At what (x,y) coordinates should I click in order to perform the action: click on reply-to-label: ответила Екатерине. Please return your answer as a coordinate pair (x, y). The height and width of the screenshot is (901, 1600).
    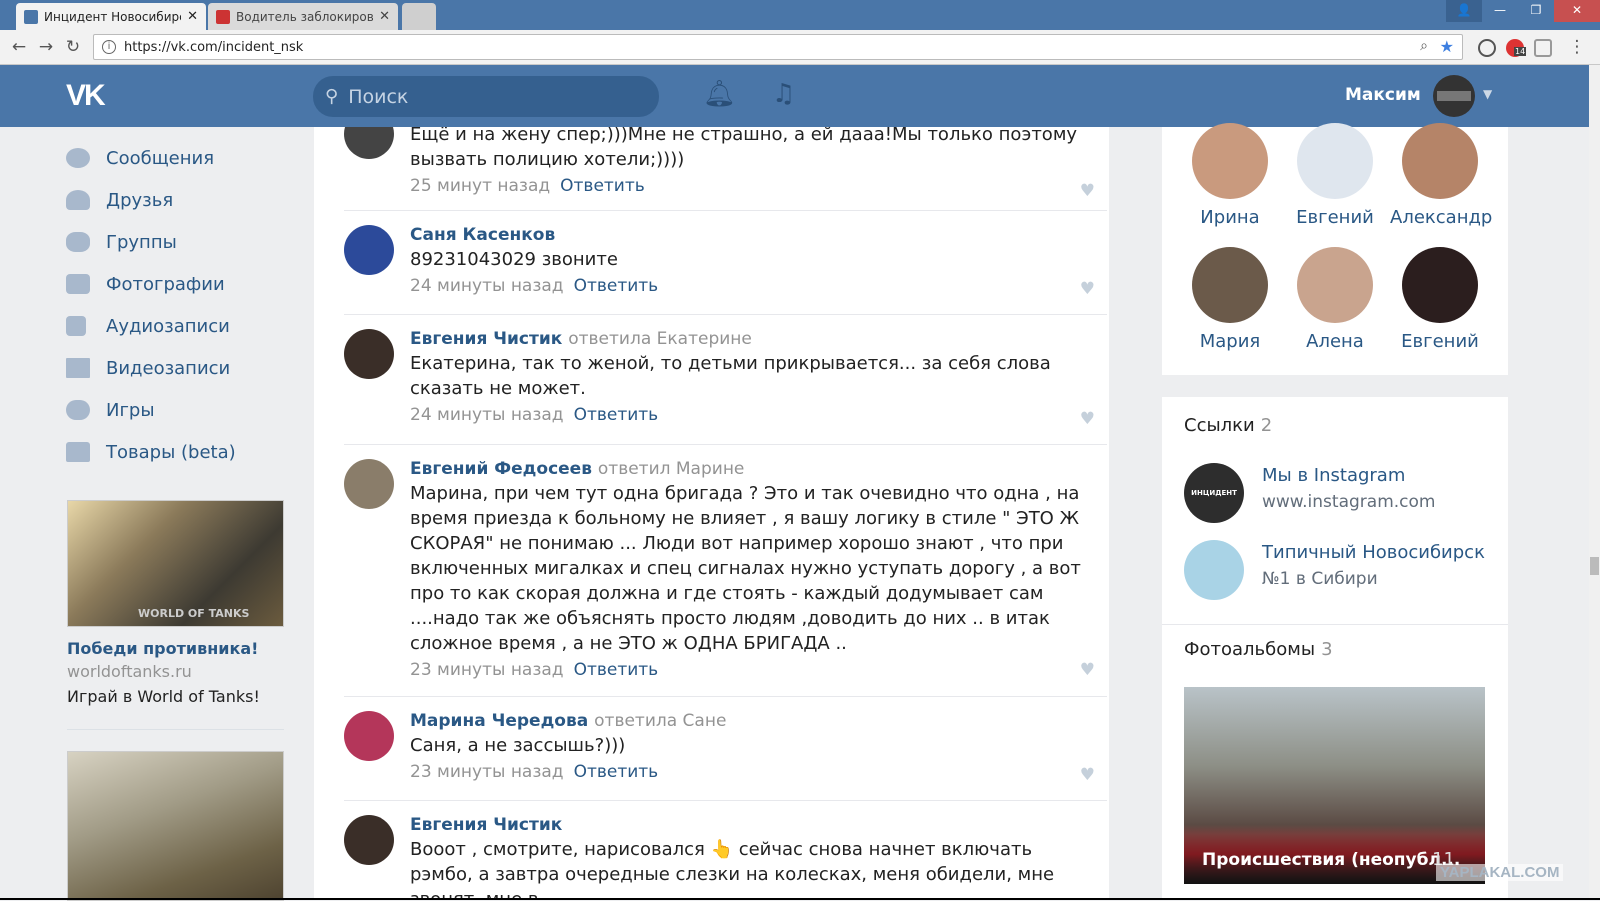
    Looking at the image, I should click on (660, 339).